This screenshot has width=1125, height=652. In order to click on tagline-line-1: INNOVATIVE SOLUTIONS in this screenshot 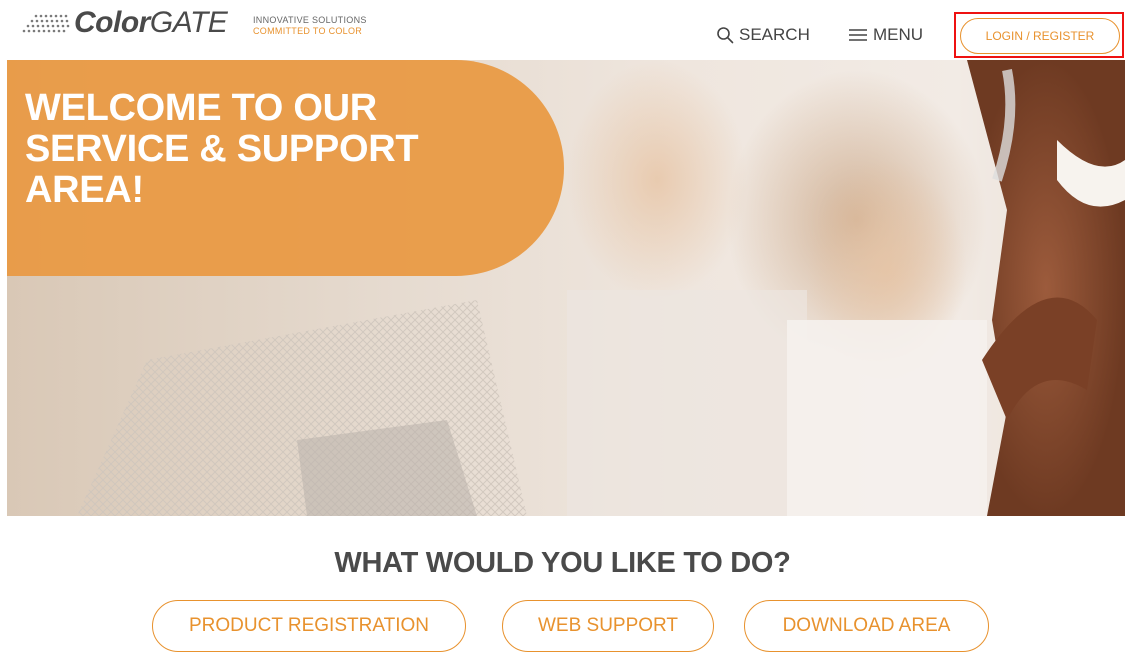, I will do `click(310, 20)`.